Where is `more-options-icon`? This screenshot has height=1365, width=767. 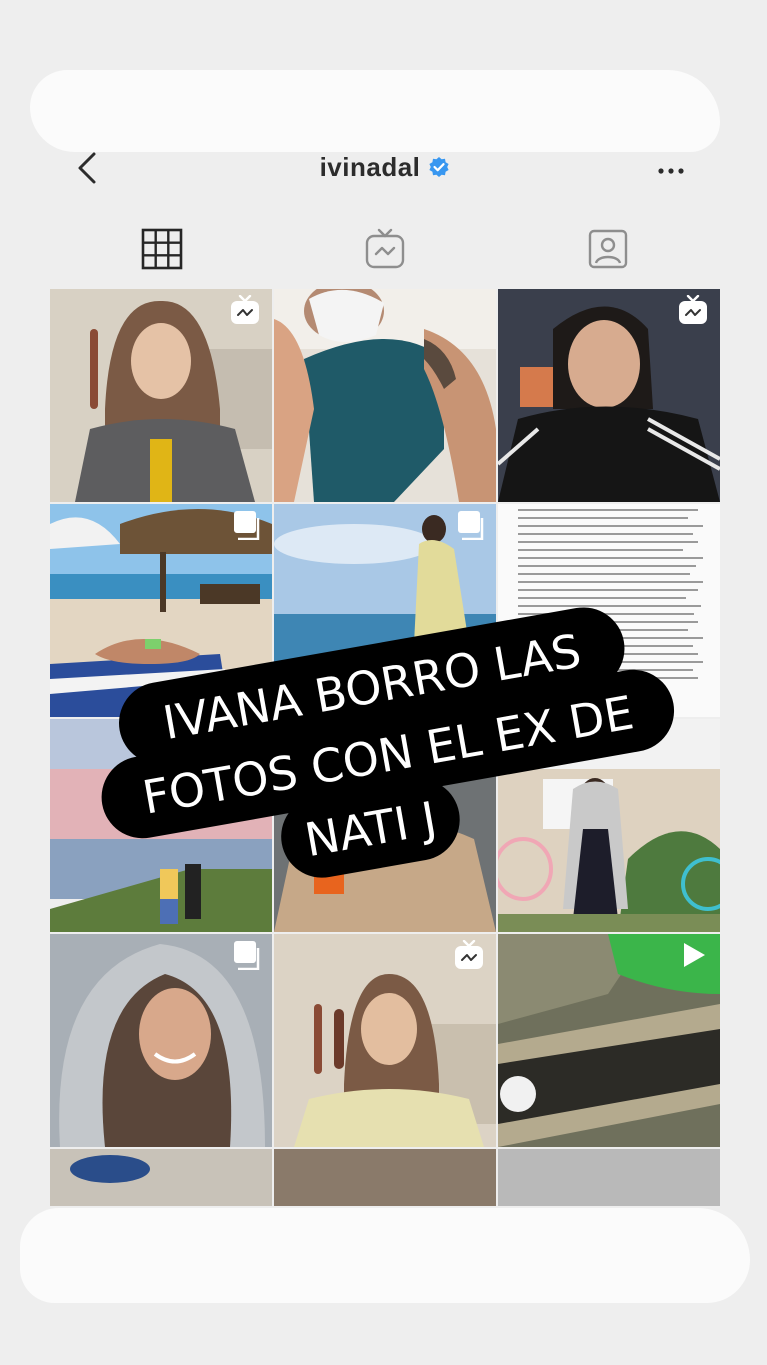 more-options-icon is located at coordinates (671, 171).